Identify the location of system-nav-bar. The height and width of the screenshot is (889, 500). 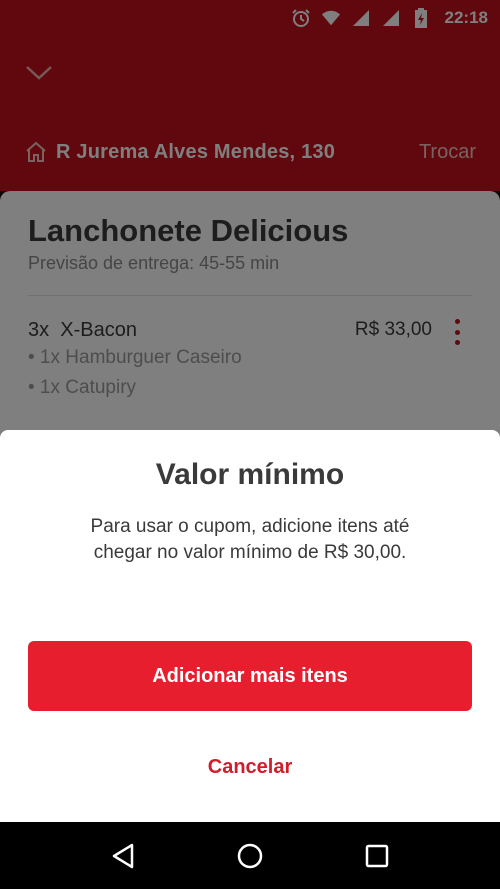
(250, 855).